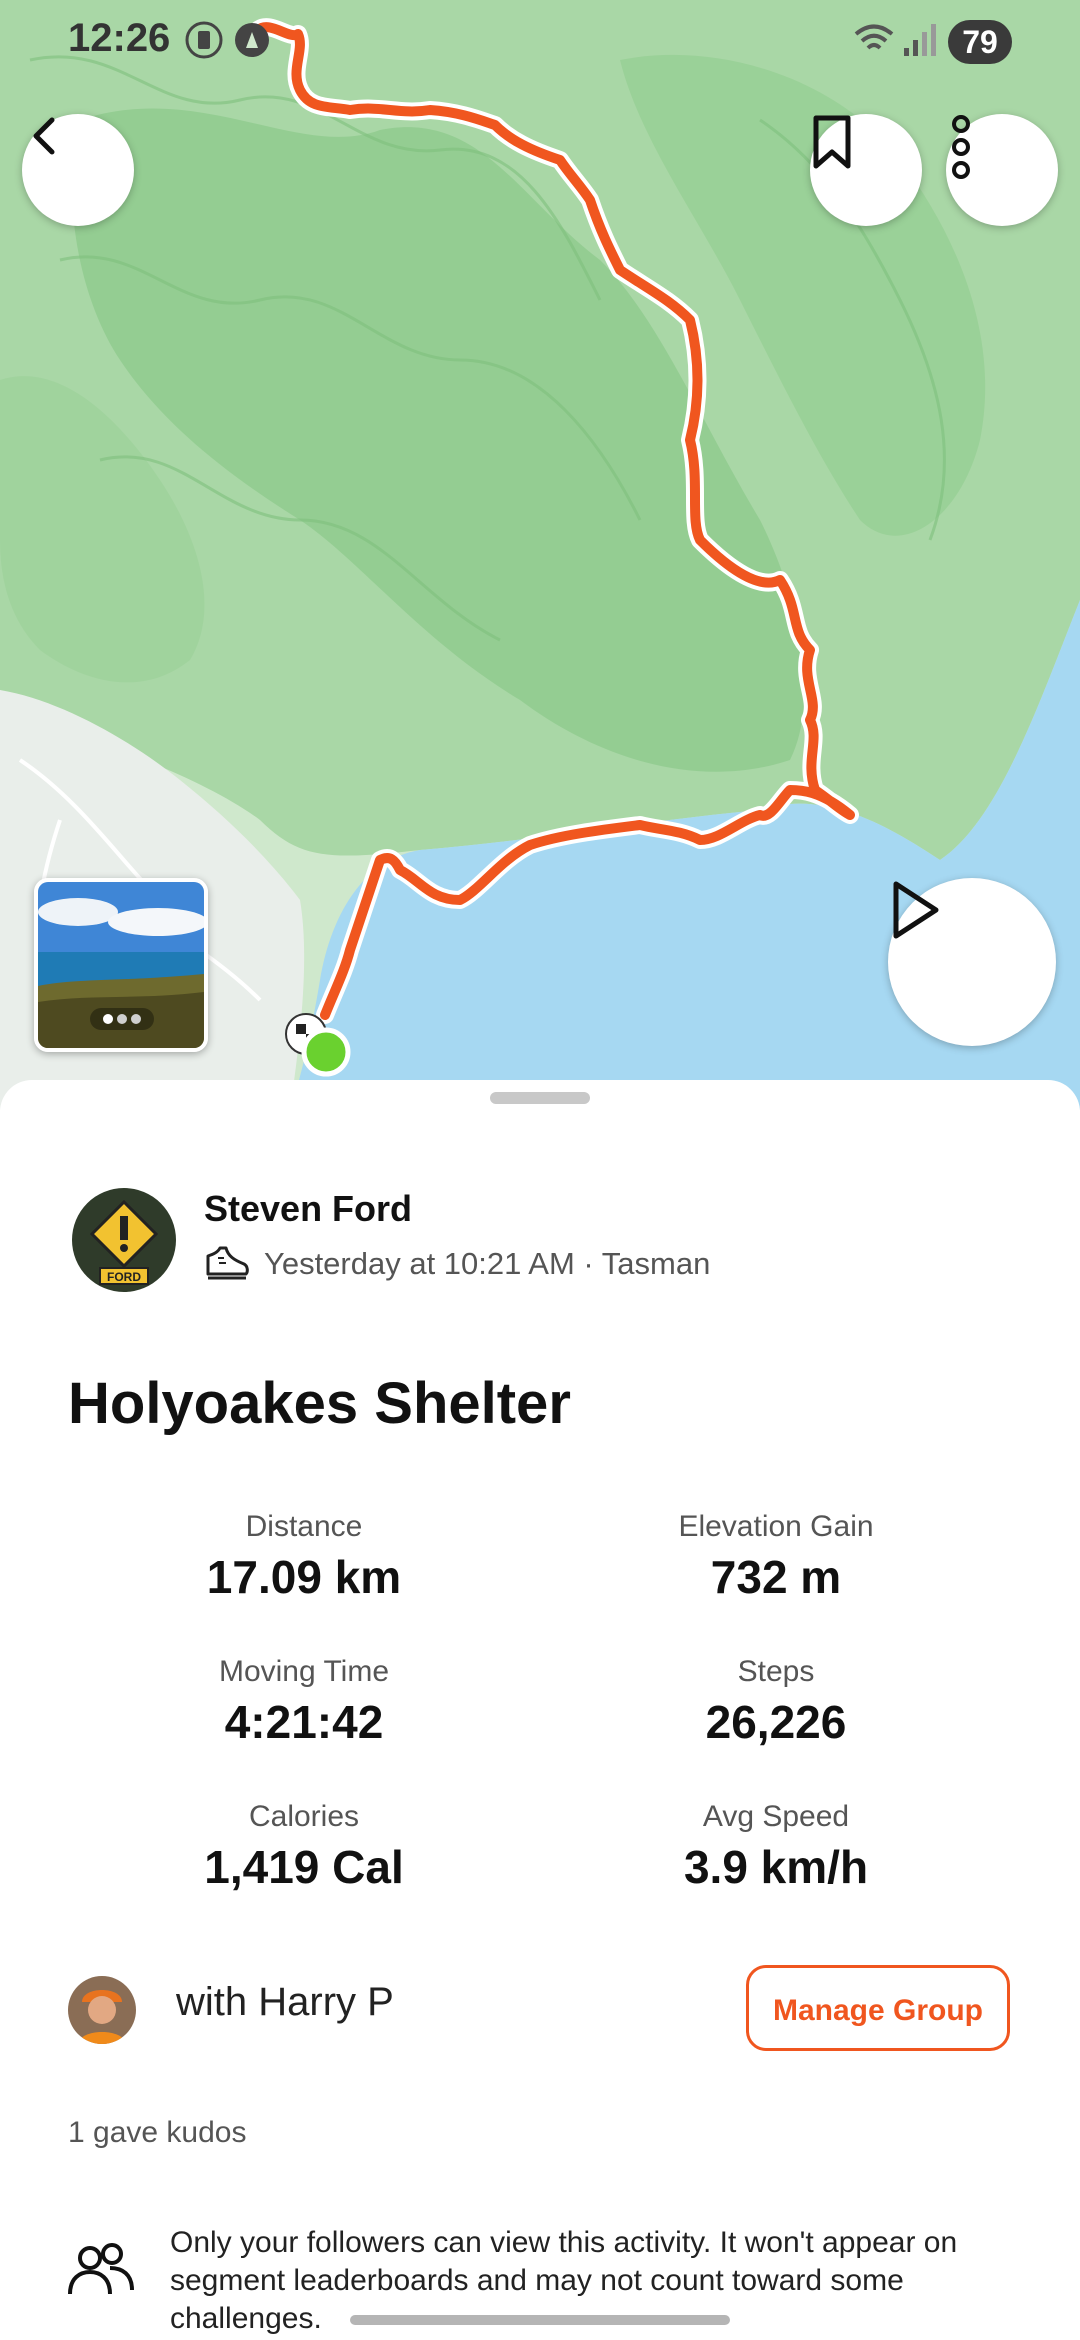  What do you see at coordinates (920, 40) in the screenshot?
I see `signal-icon` at bounding box center [920, 40].